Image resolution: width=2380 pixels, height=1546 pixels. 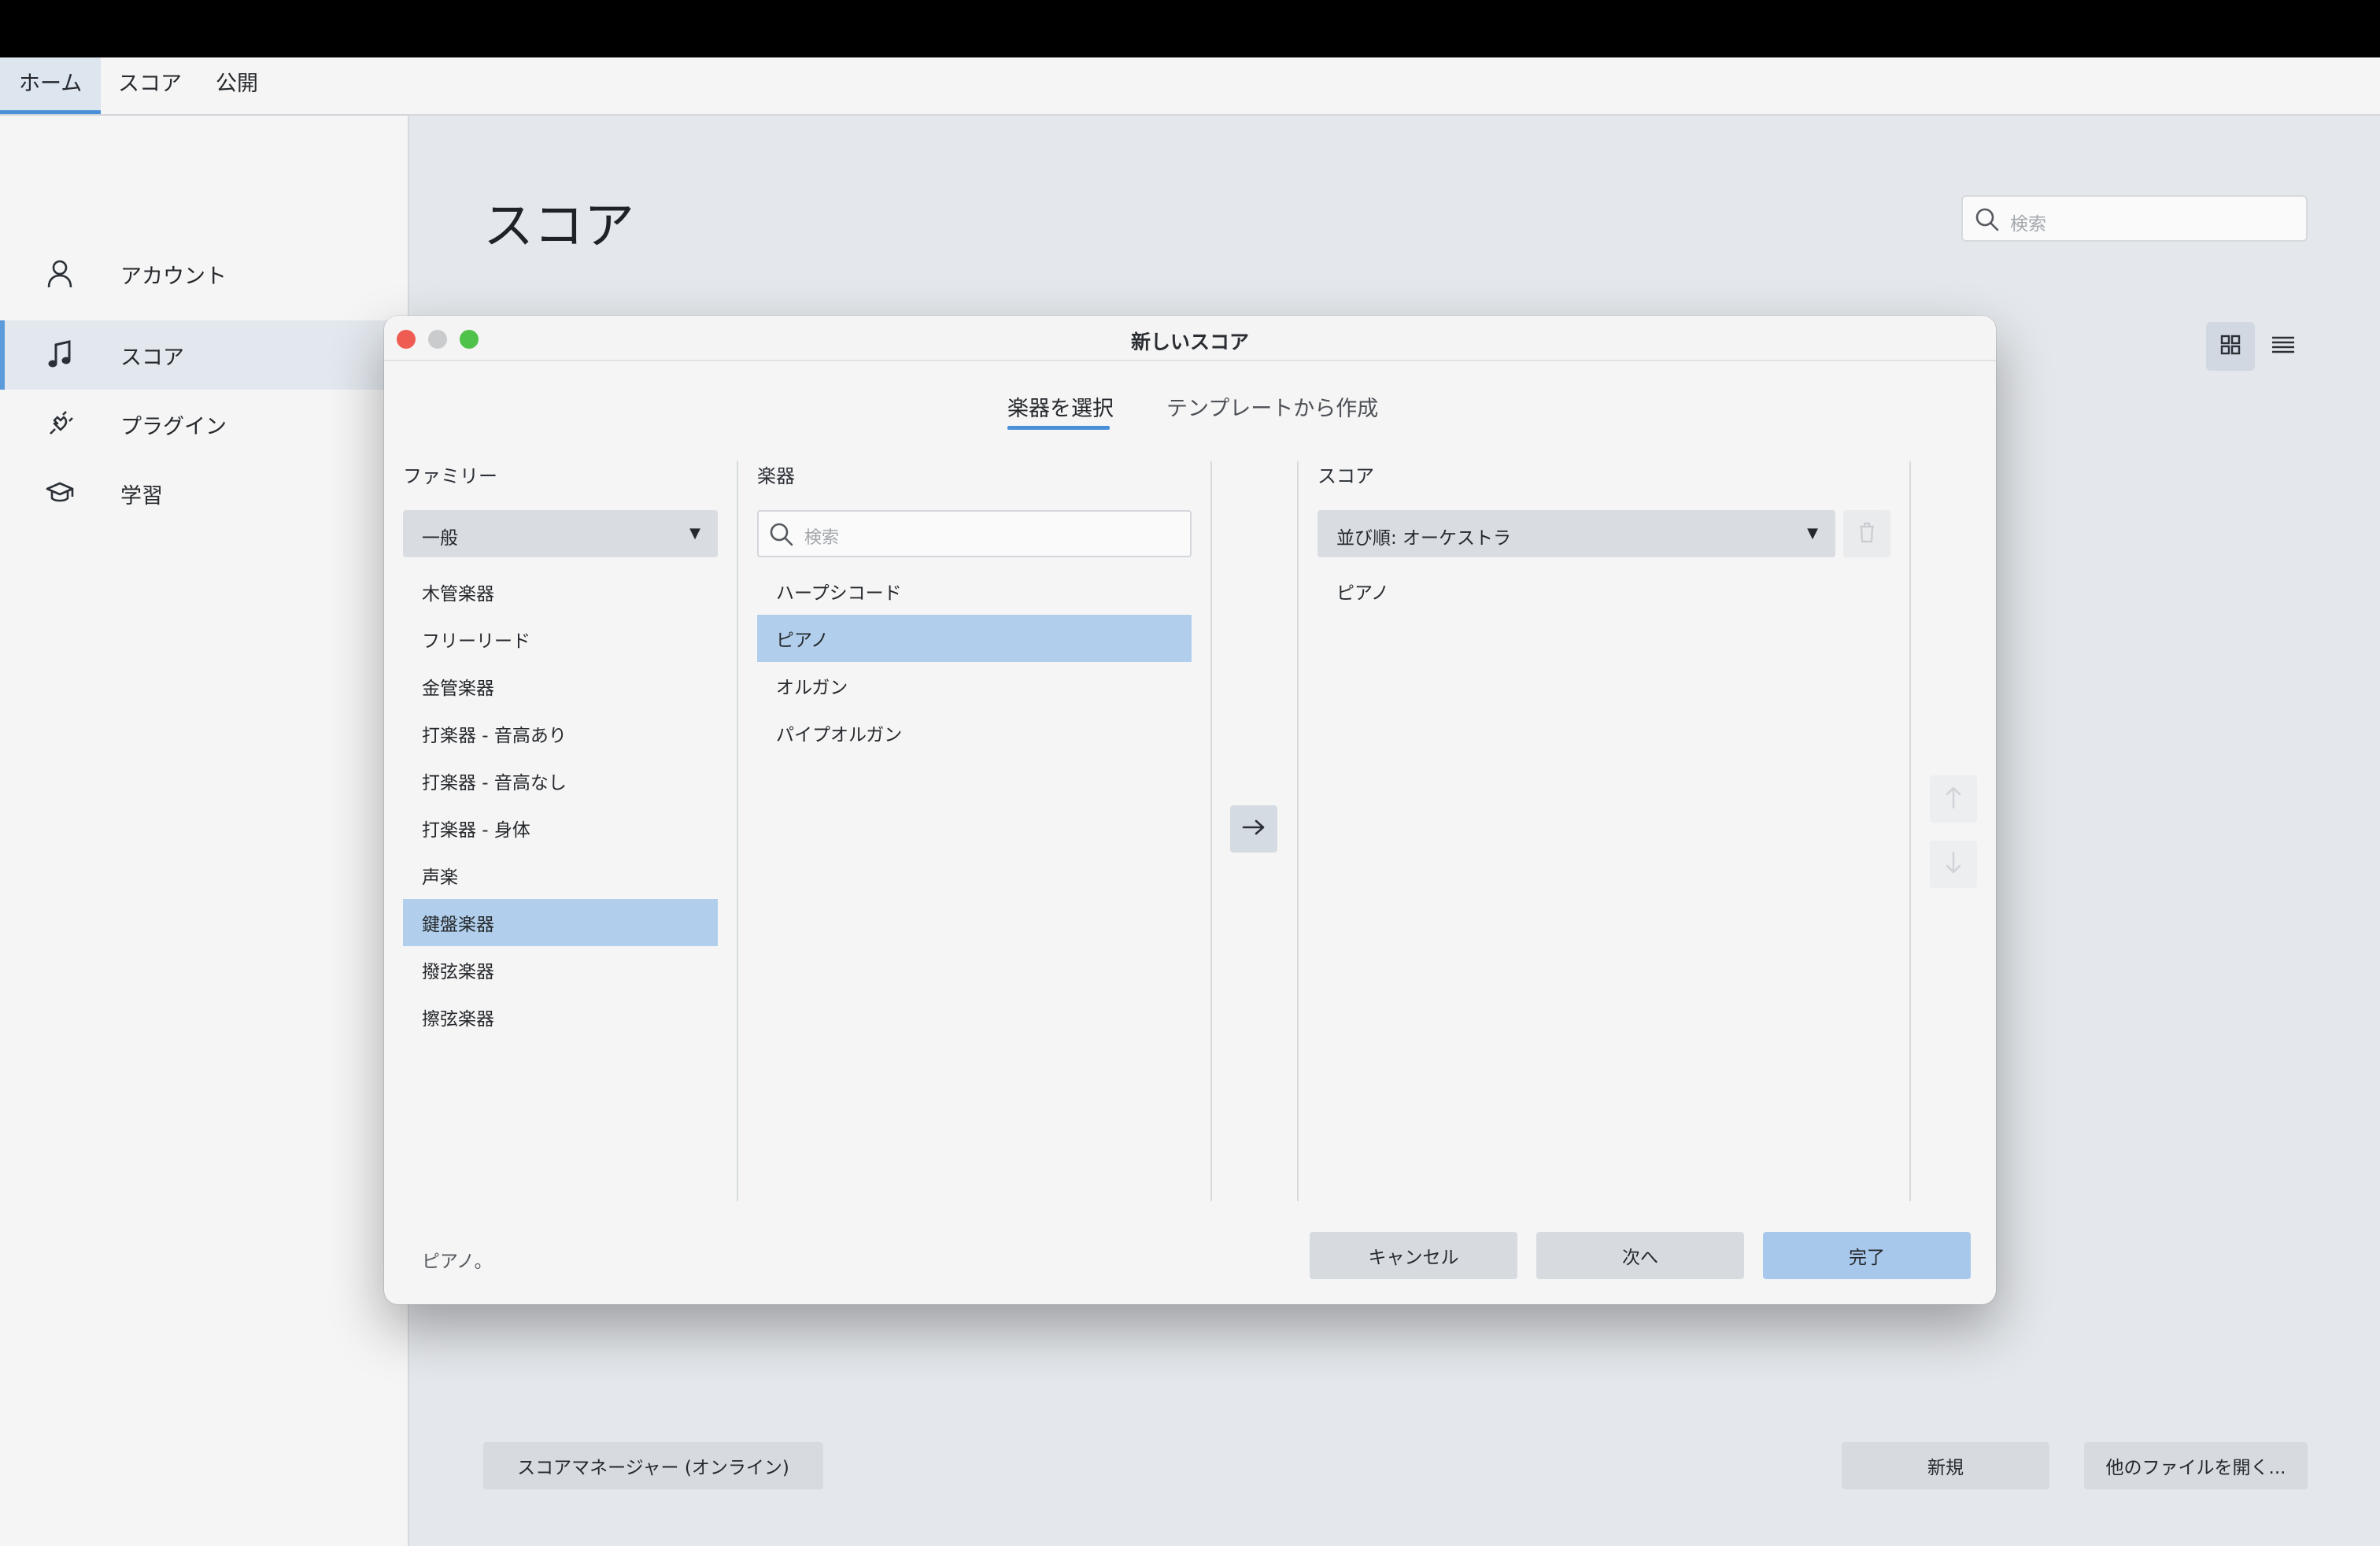 I want to click on grid-view-button, so click(x=2230, y=346).